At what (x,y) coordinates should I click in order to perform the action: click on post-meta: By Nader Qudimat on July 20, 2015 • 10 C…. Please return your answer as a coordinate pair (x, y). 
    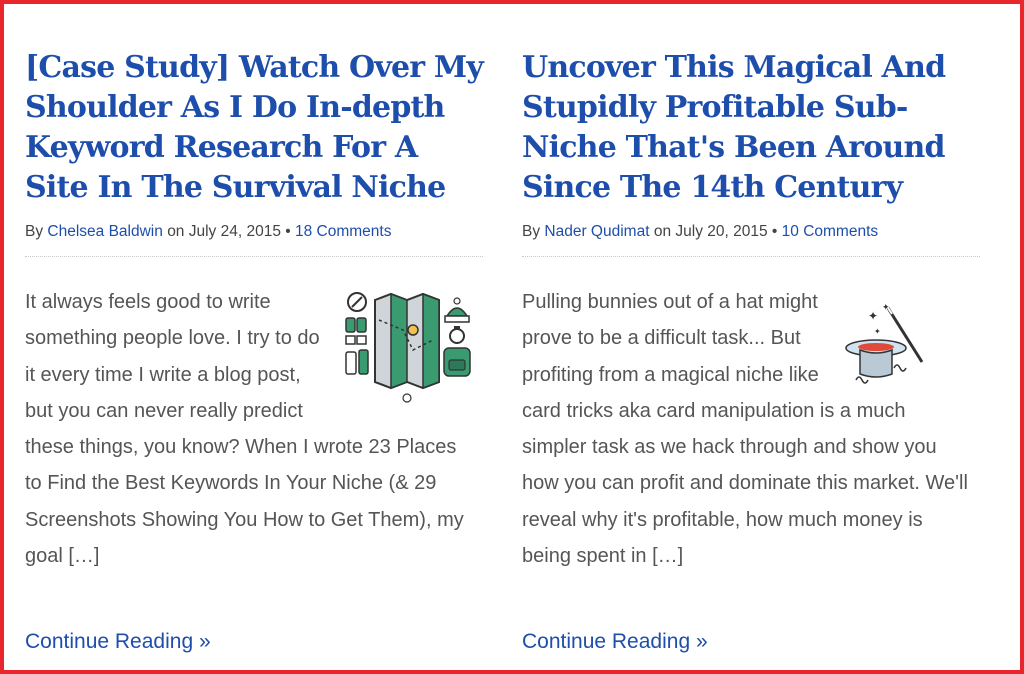
    Looking at the image, I should click on (700, 232).